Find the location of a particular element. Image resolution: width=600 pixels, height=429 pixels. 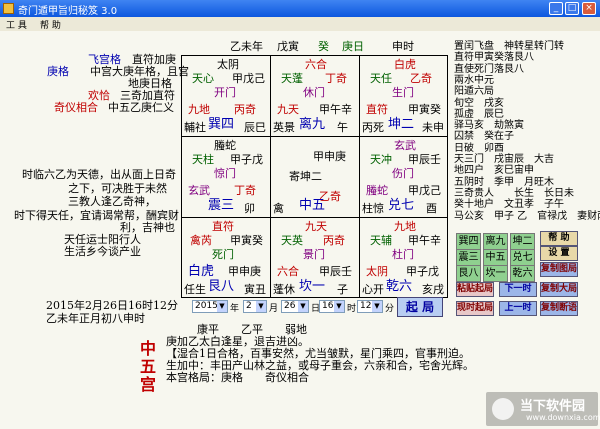

palace-cell-2: 白虎 天任 乙奇 生门 直符 甲寅癸 丙死 坤二 未申 is located at coordinates (404, 96).